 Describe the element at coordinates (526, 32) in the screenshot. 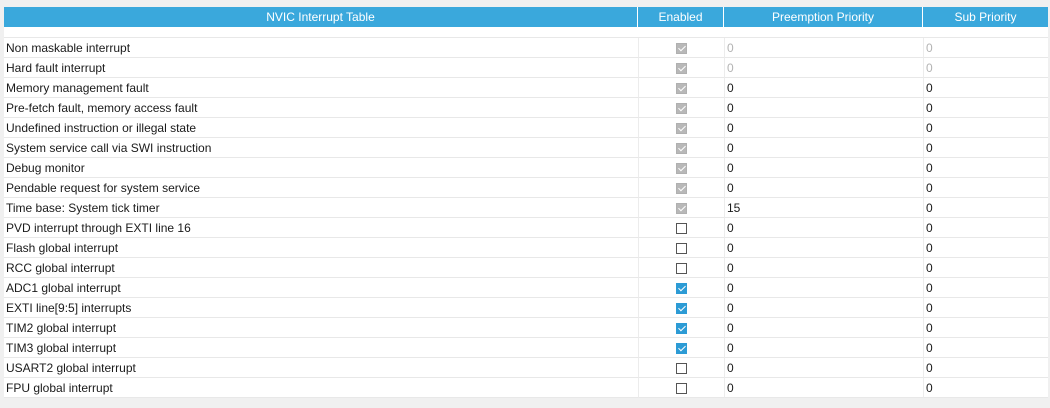

I see `header-spacer` at that location.